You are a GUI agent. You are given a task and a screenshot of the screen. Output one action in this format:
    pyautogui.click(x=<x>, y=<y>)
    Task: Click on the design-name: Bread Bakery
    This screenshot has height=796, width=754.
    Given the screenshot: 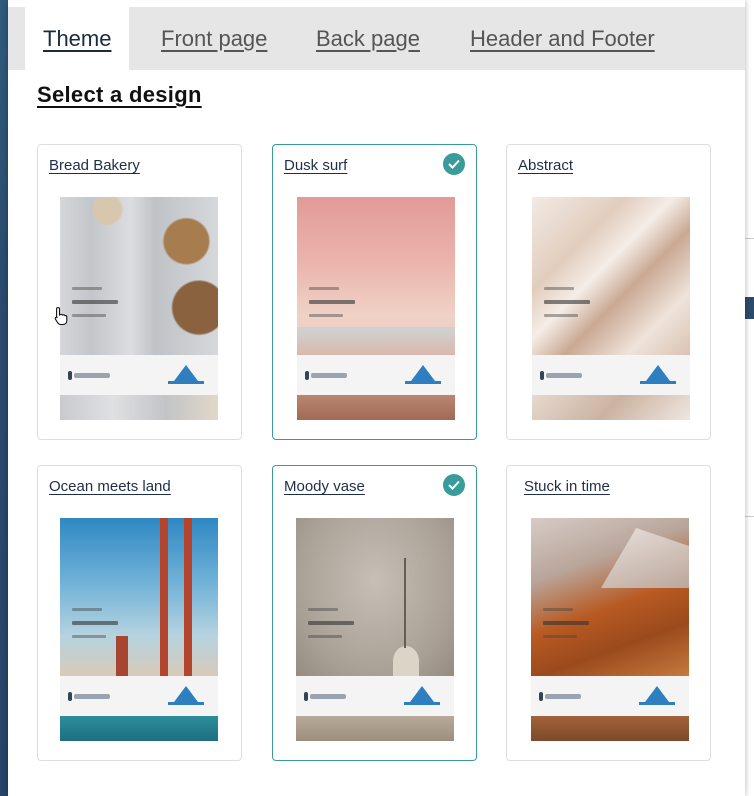 What is the action you would take?
    pyautogui.click(x=94, y=165)
    